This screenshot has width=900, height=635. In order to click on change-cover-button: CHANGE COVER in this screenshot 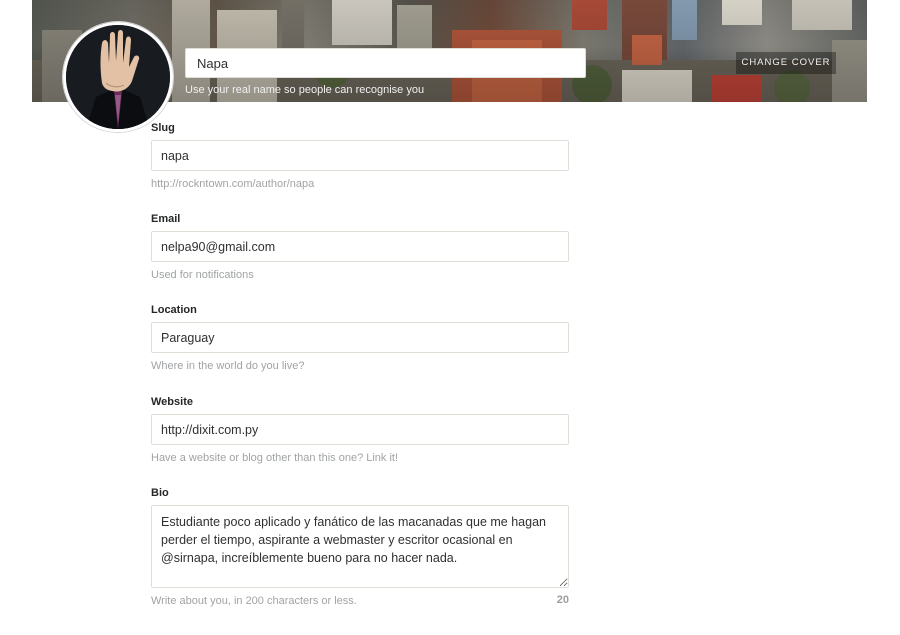, I will do `click(786, 63)`.